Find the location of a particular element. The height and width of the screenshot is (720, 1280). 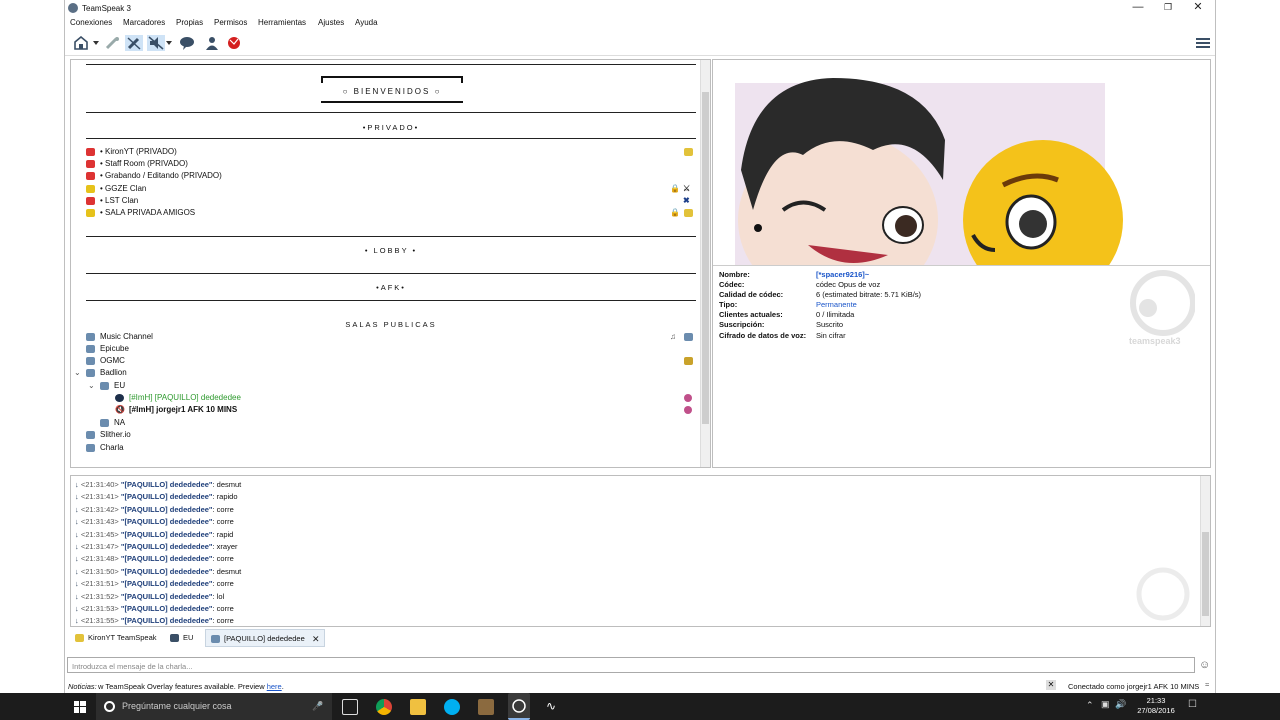

channel-row: • GGZE Clan 🔒 ⚔ is located at coordinates (396, 189).